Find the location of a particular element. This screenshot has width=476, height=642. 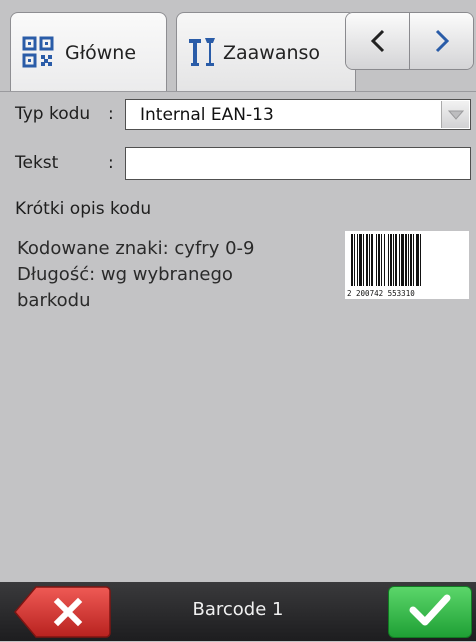

code-type-colon: : is located at coordinates (111, 114).